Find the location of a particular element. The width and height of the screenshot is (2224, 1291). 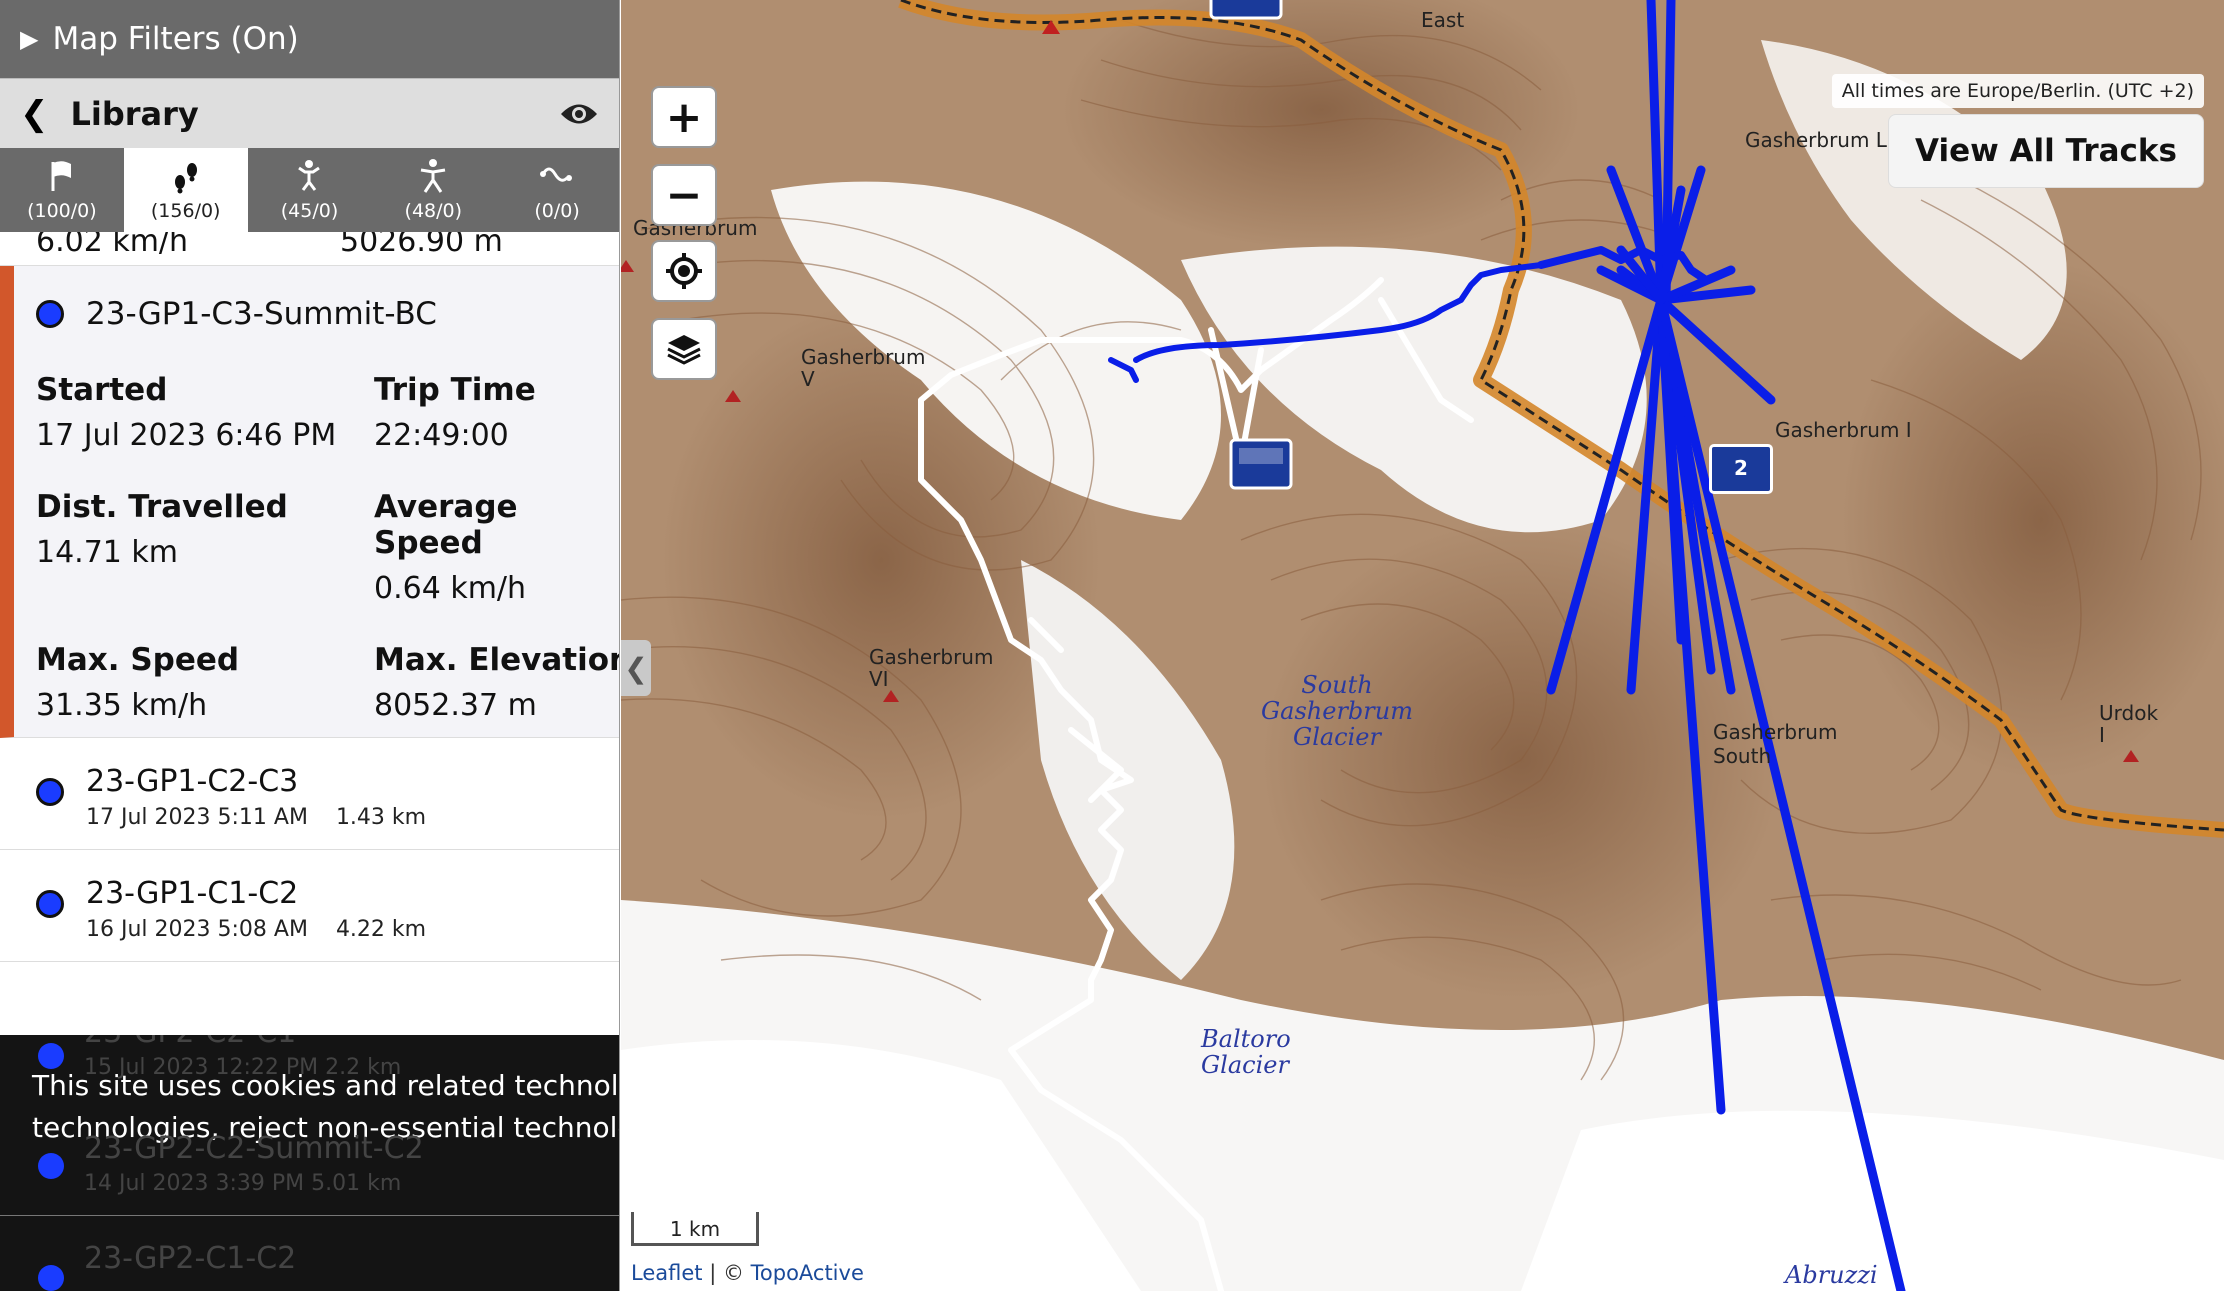

layers-button is located at coordinates (684, 349).